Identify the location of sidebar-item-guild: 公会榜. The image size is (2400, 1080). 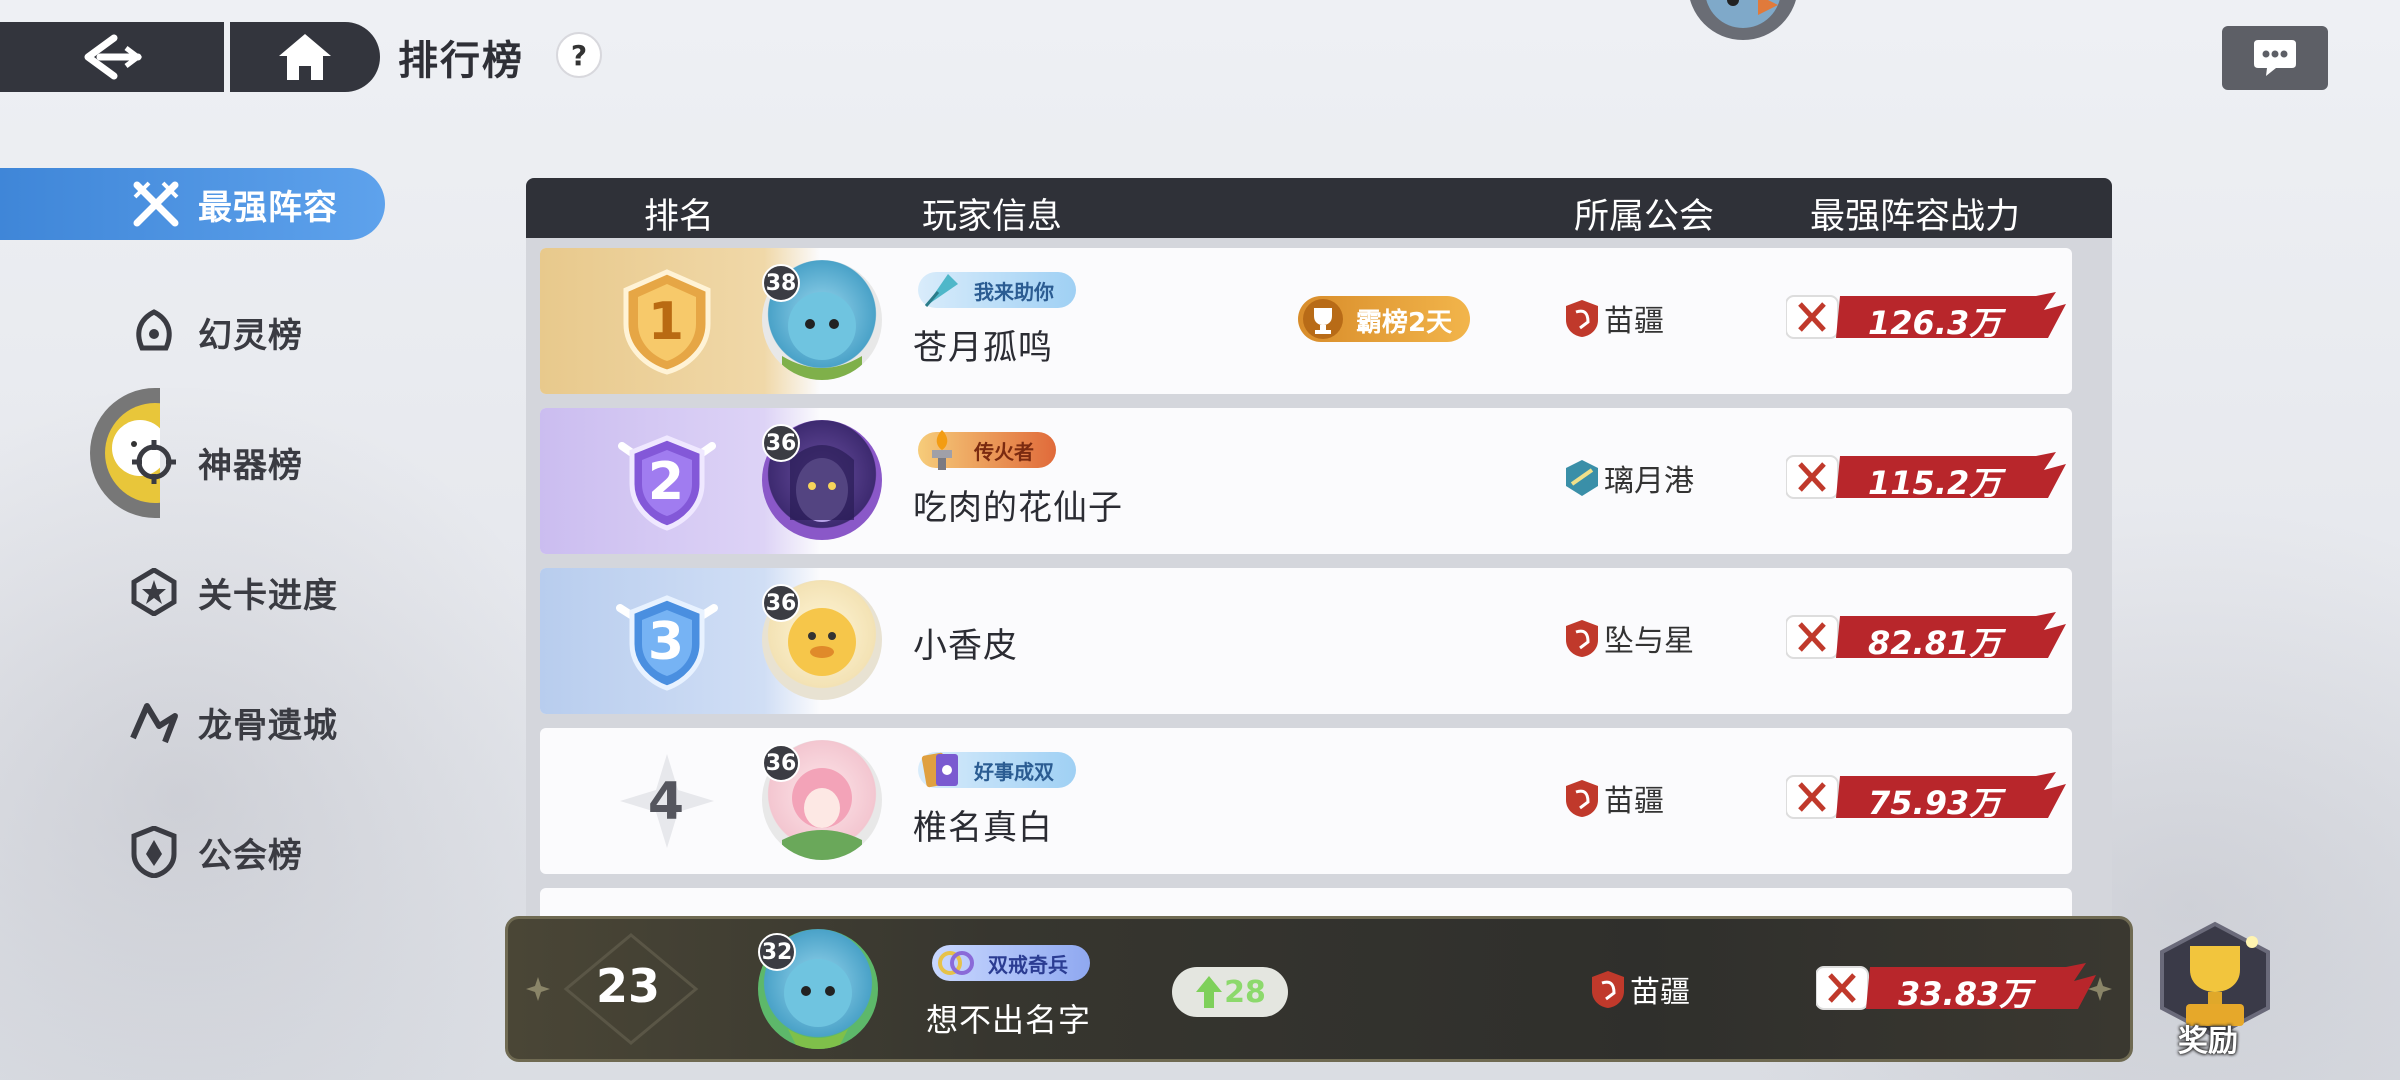
(192, 852).